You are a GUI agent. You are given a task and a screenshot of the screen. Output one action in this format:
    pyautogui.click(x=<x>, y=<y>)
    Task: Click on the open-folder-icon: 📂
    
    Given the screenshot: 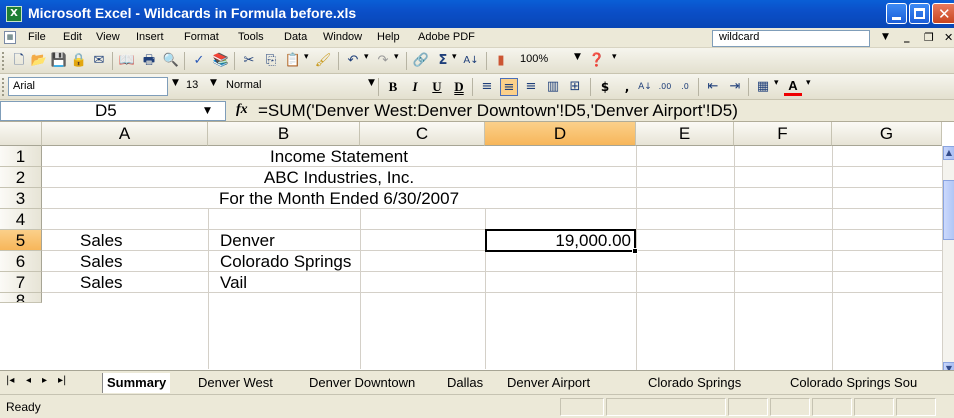 What is the action you would take?
    pyautogui.click(x=39, y=61)
    